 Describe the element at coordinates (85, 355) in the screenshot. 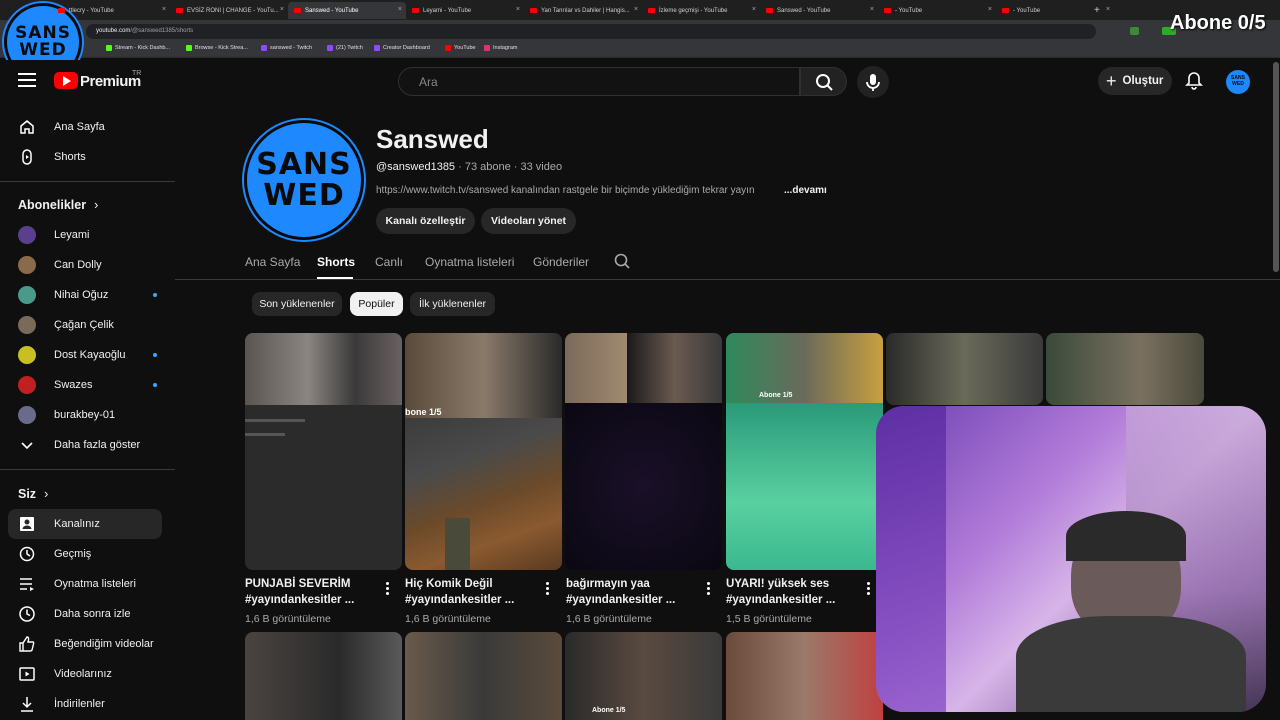

I see `sidebar-subscription: Dost Kayaoğlu` at that location.